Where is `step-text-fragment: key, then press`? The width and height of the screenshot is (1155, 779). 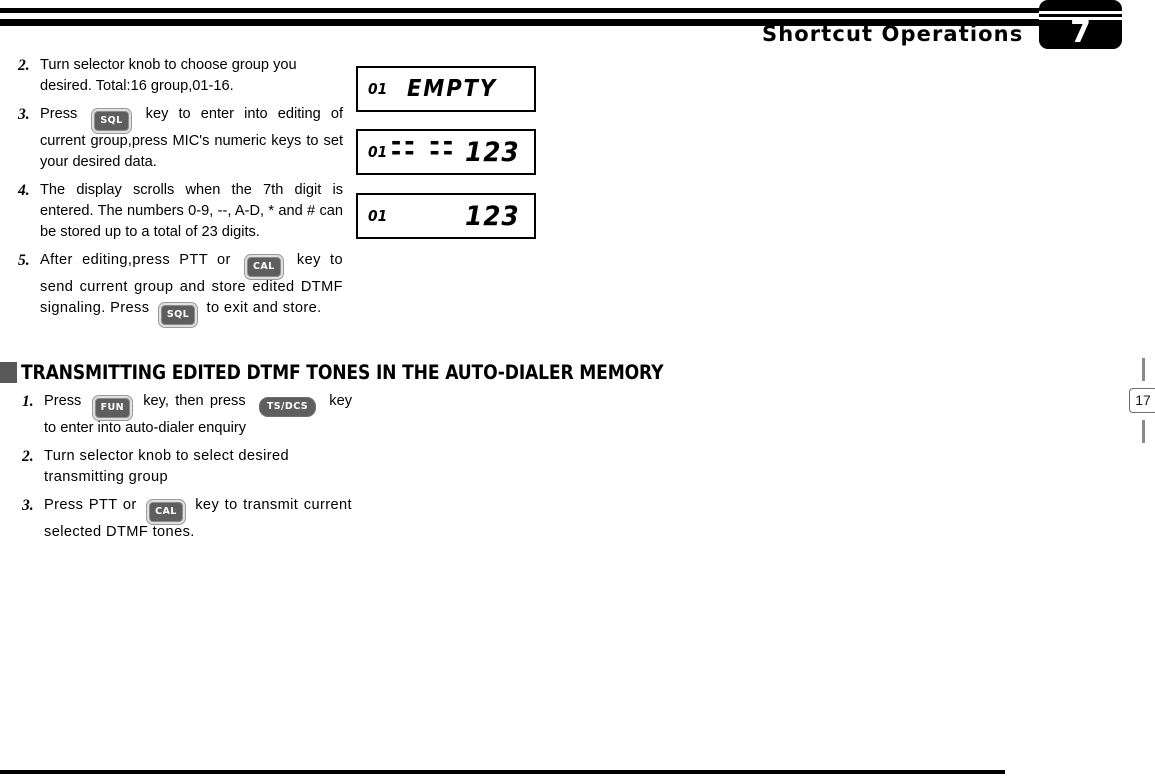
step-text-fragment: key, then press is located at coordinates (194, 401).